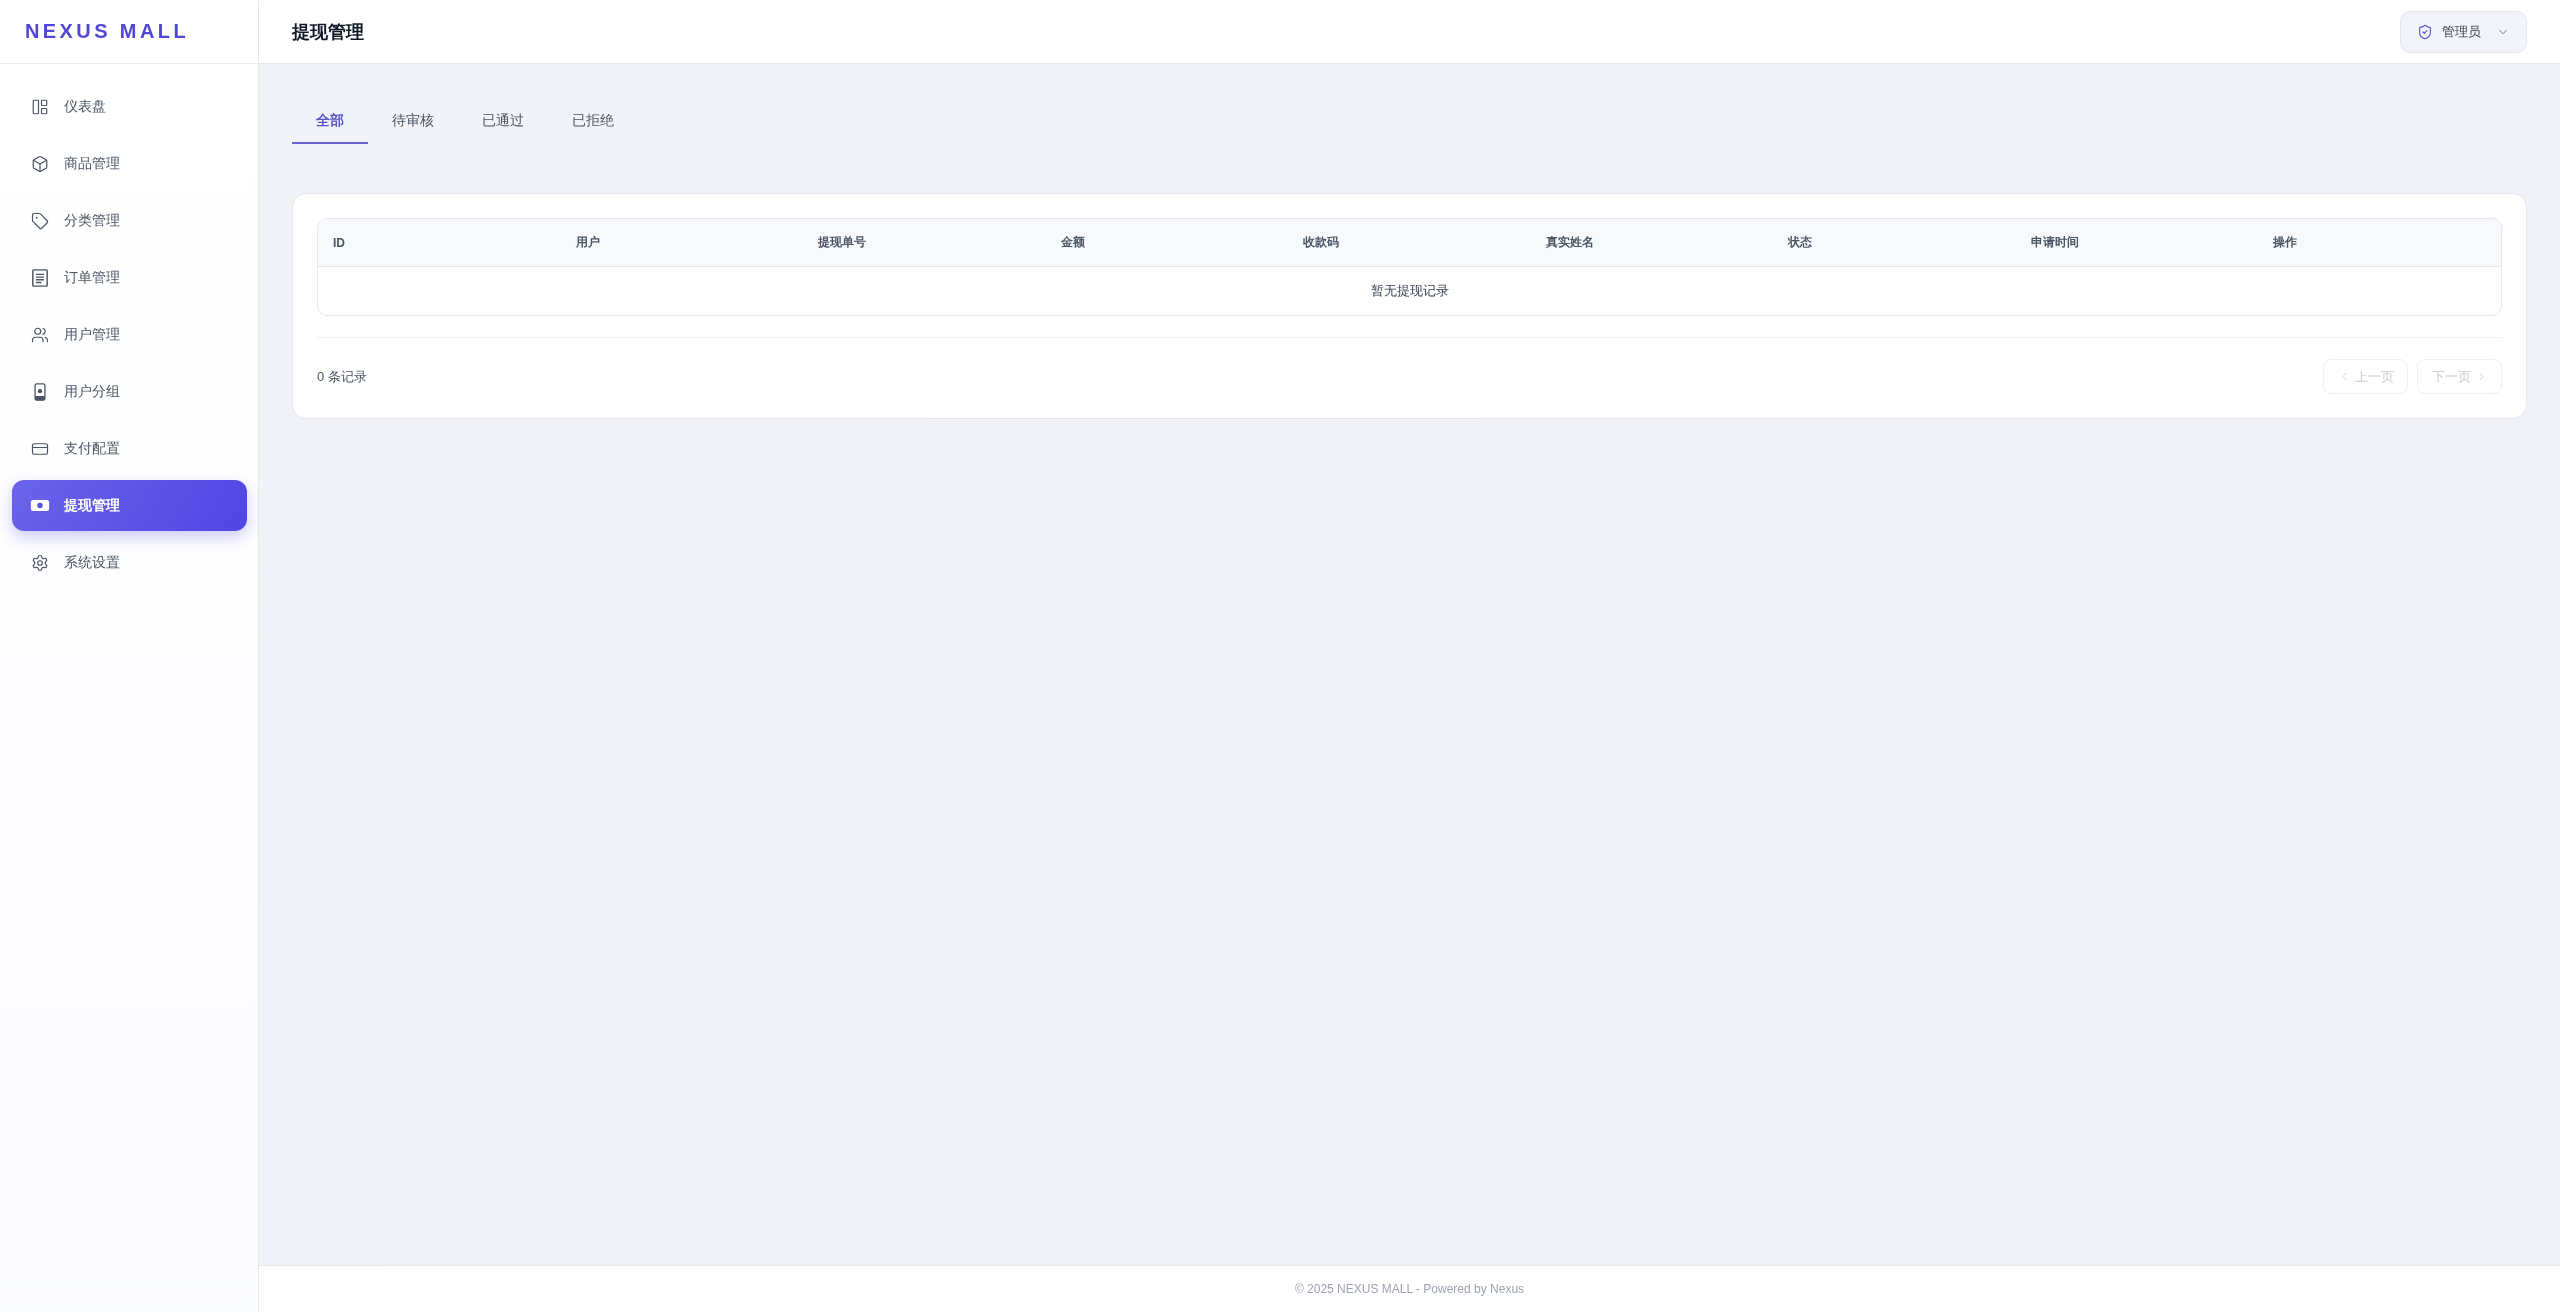 The width and height of the screenshot is (2560, 1312). What do you see at coordinates (593, 120) in the screenshot?
I see `filter-tab: 已拒绝` at bounding box center [593, 120].